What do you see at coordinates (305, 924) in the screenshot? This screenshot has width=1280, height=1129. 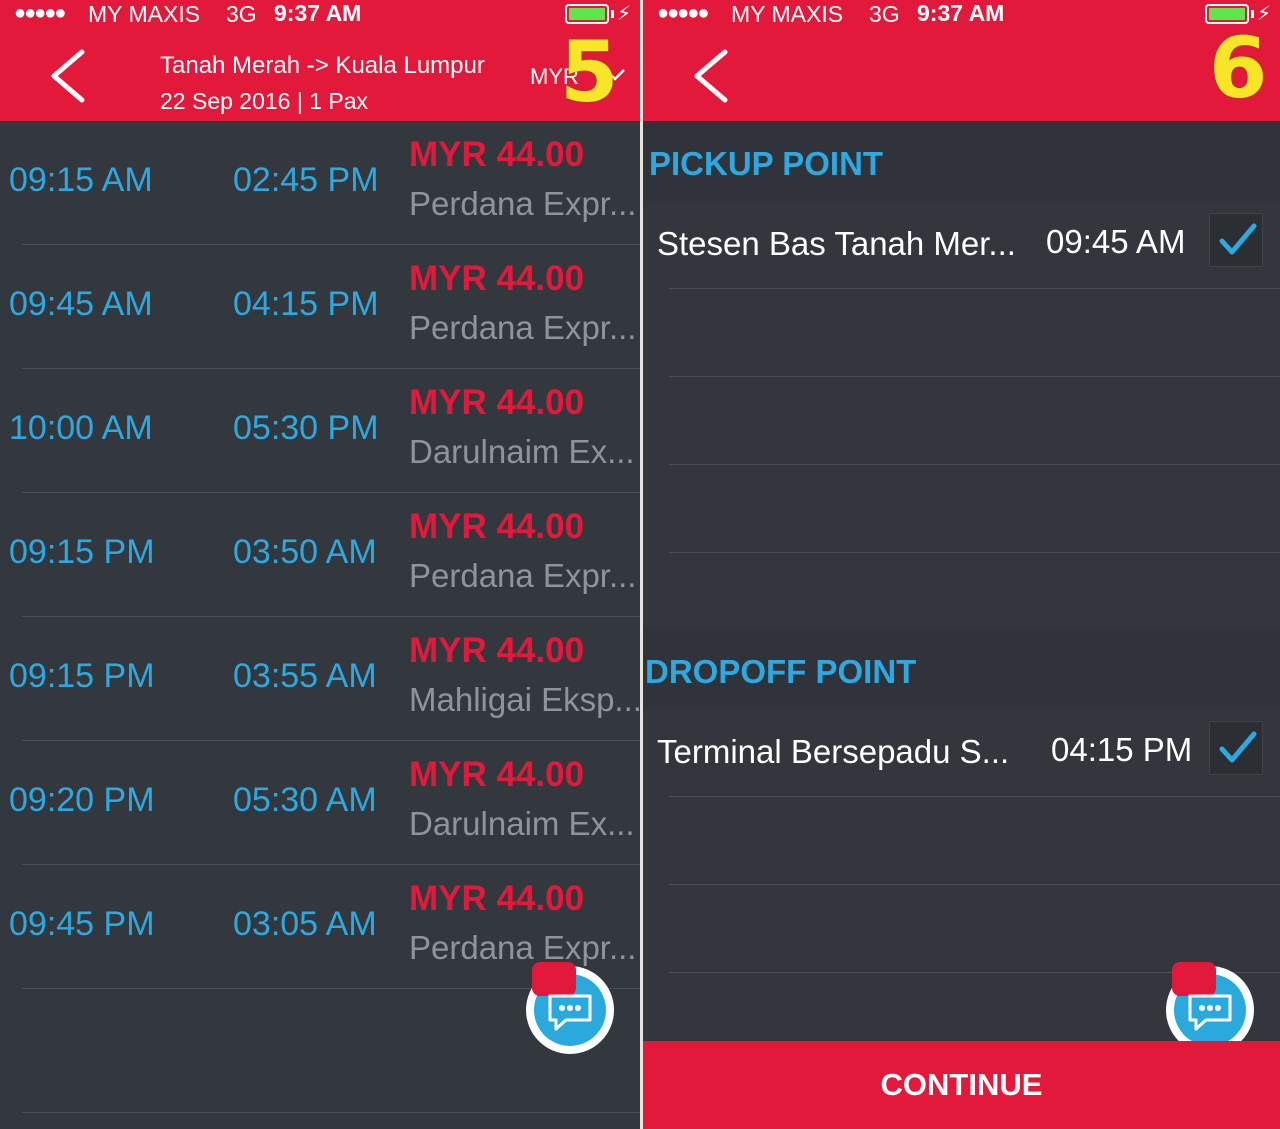 I see `arrival-time: 03:05 AM` at bounding box center [305, 924].